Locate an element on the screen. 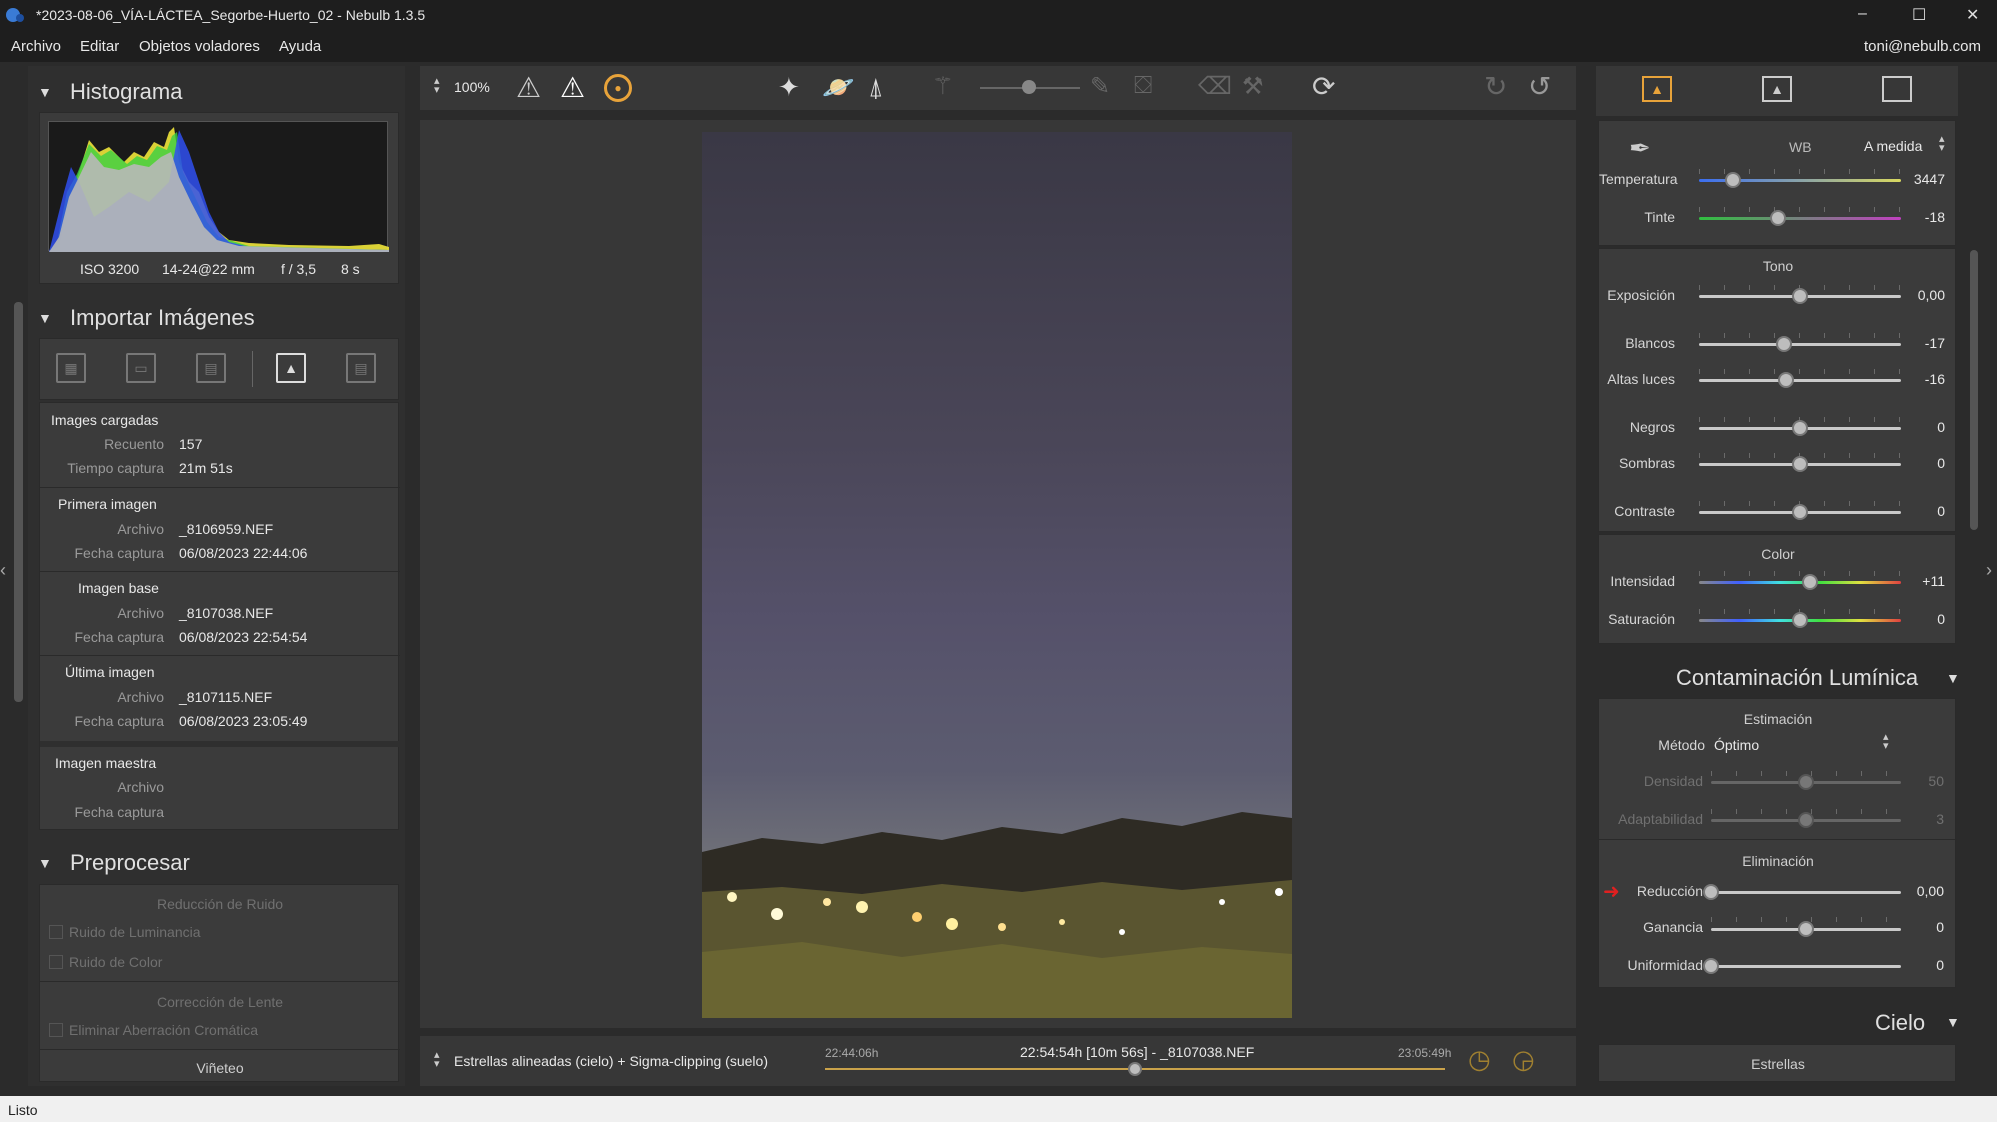 This screenshot has height=1122, width=1997. gain-label: Ganancia is located at coordinates (1673, 927).